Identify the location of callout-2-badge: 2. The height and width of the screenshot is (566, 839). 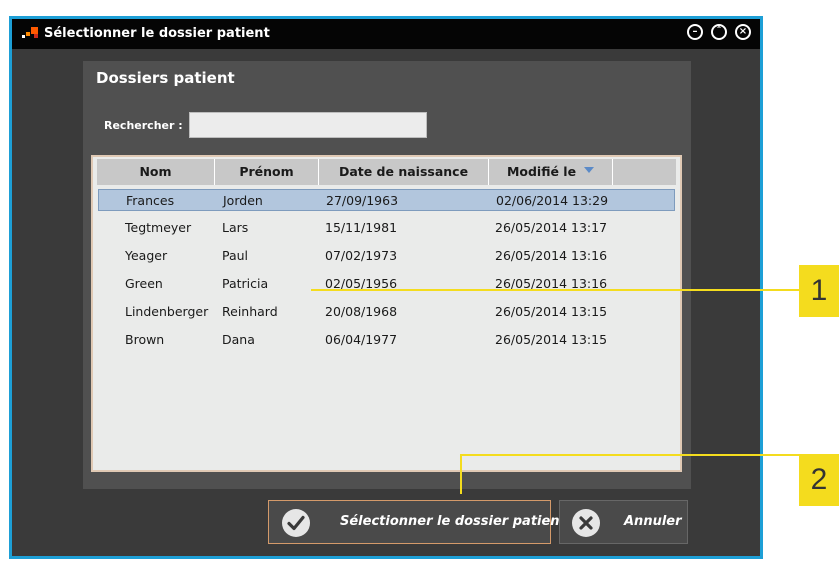
(819, 480).